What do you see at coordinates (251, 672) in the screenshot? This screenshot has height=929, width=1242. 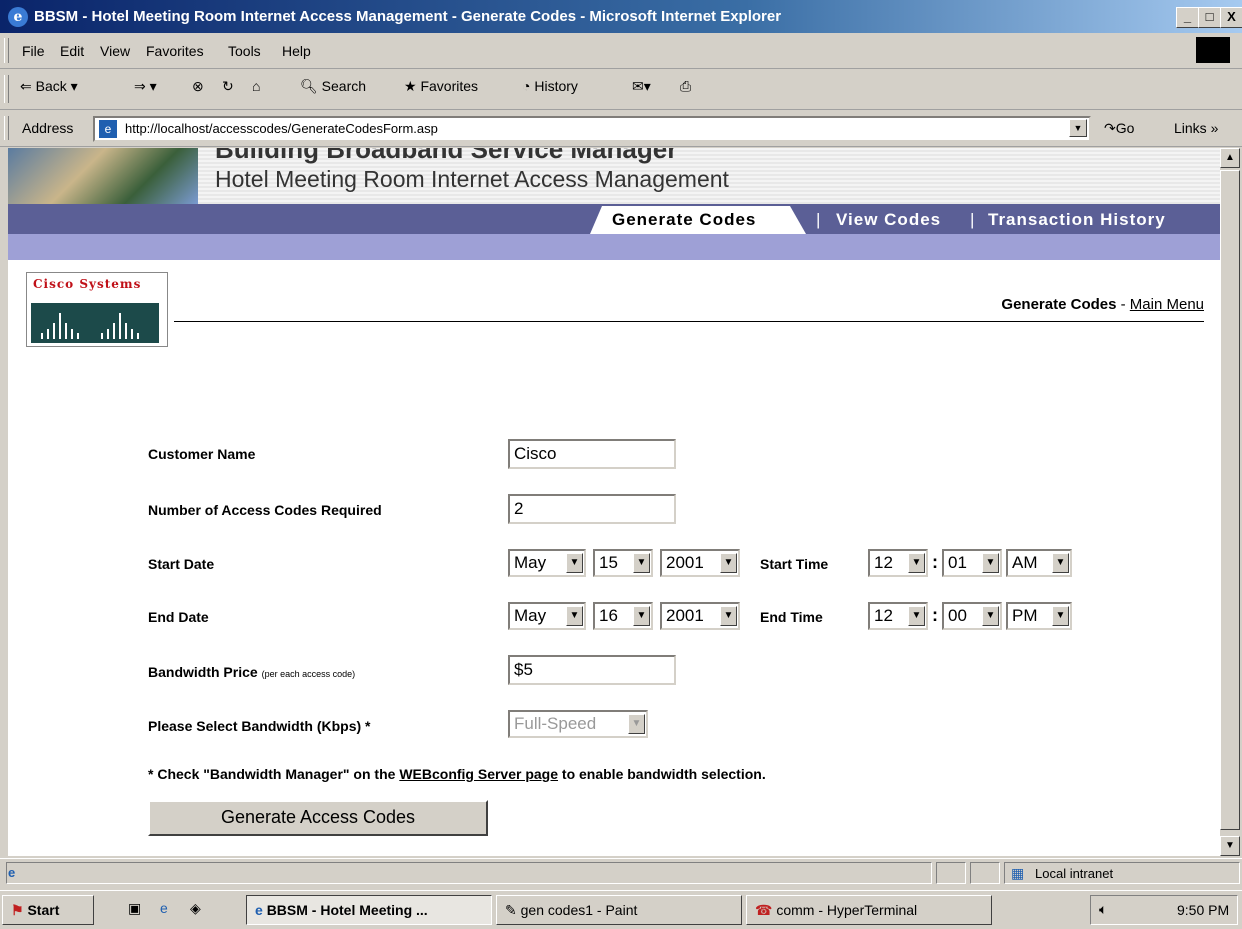 I see `price-label: Bandwidth Price (per each access code)` at bounding box center [251, 672].